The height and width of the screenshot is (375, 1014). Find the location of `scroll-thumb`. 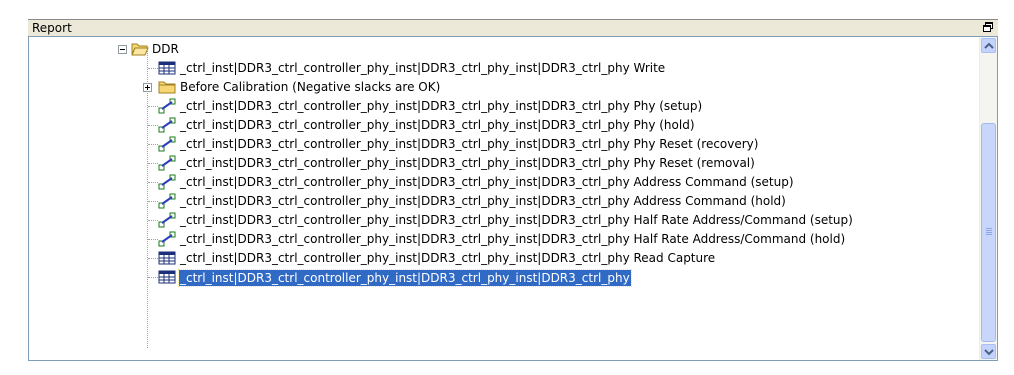

scroll-thumb is located at coordinates (988, 232).